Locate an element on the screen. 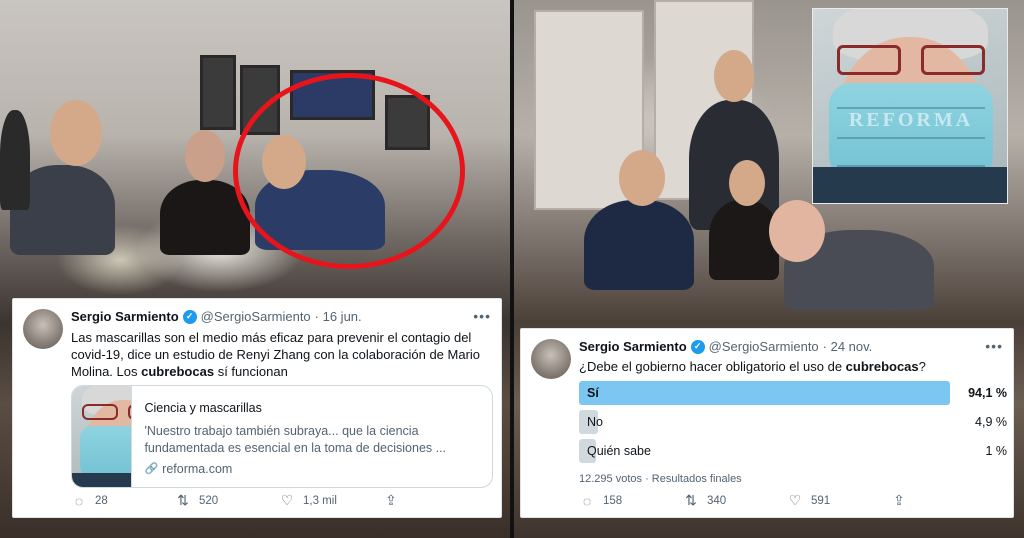  tweet-text-part: sí funcionan is located at coordinates (251, 371).